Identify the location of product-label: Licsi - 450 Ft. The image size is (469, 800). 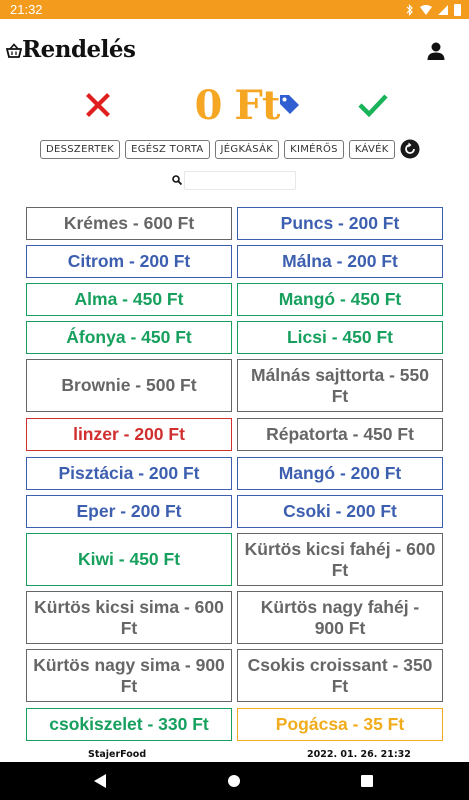
(339, 337).